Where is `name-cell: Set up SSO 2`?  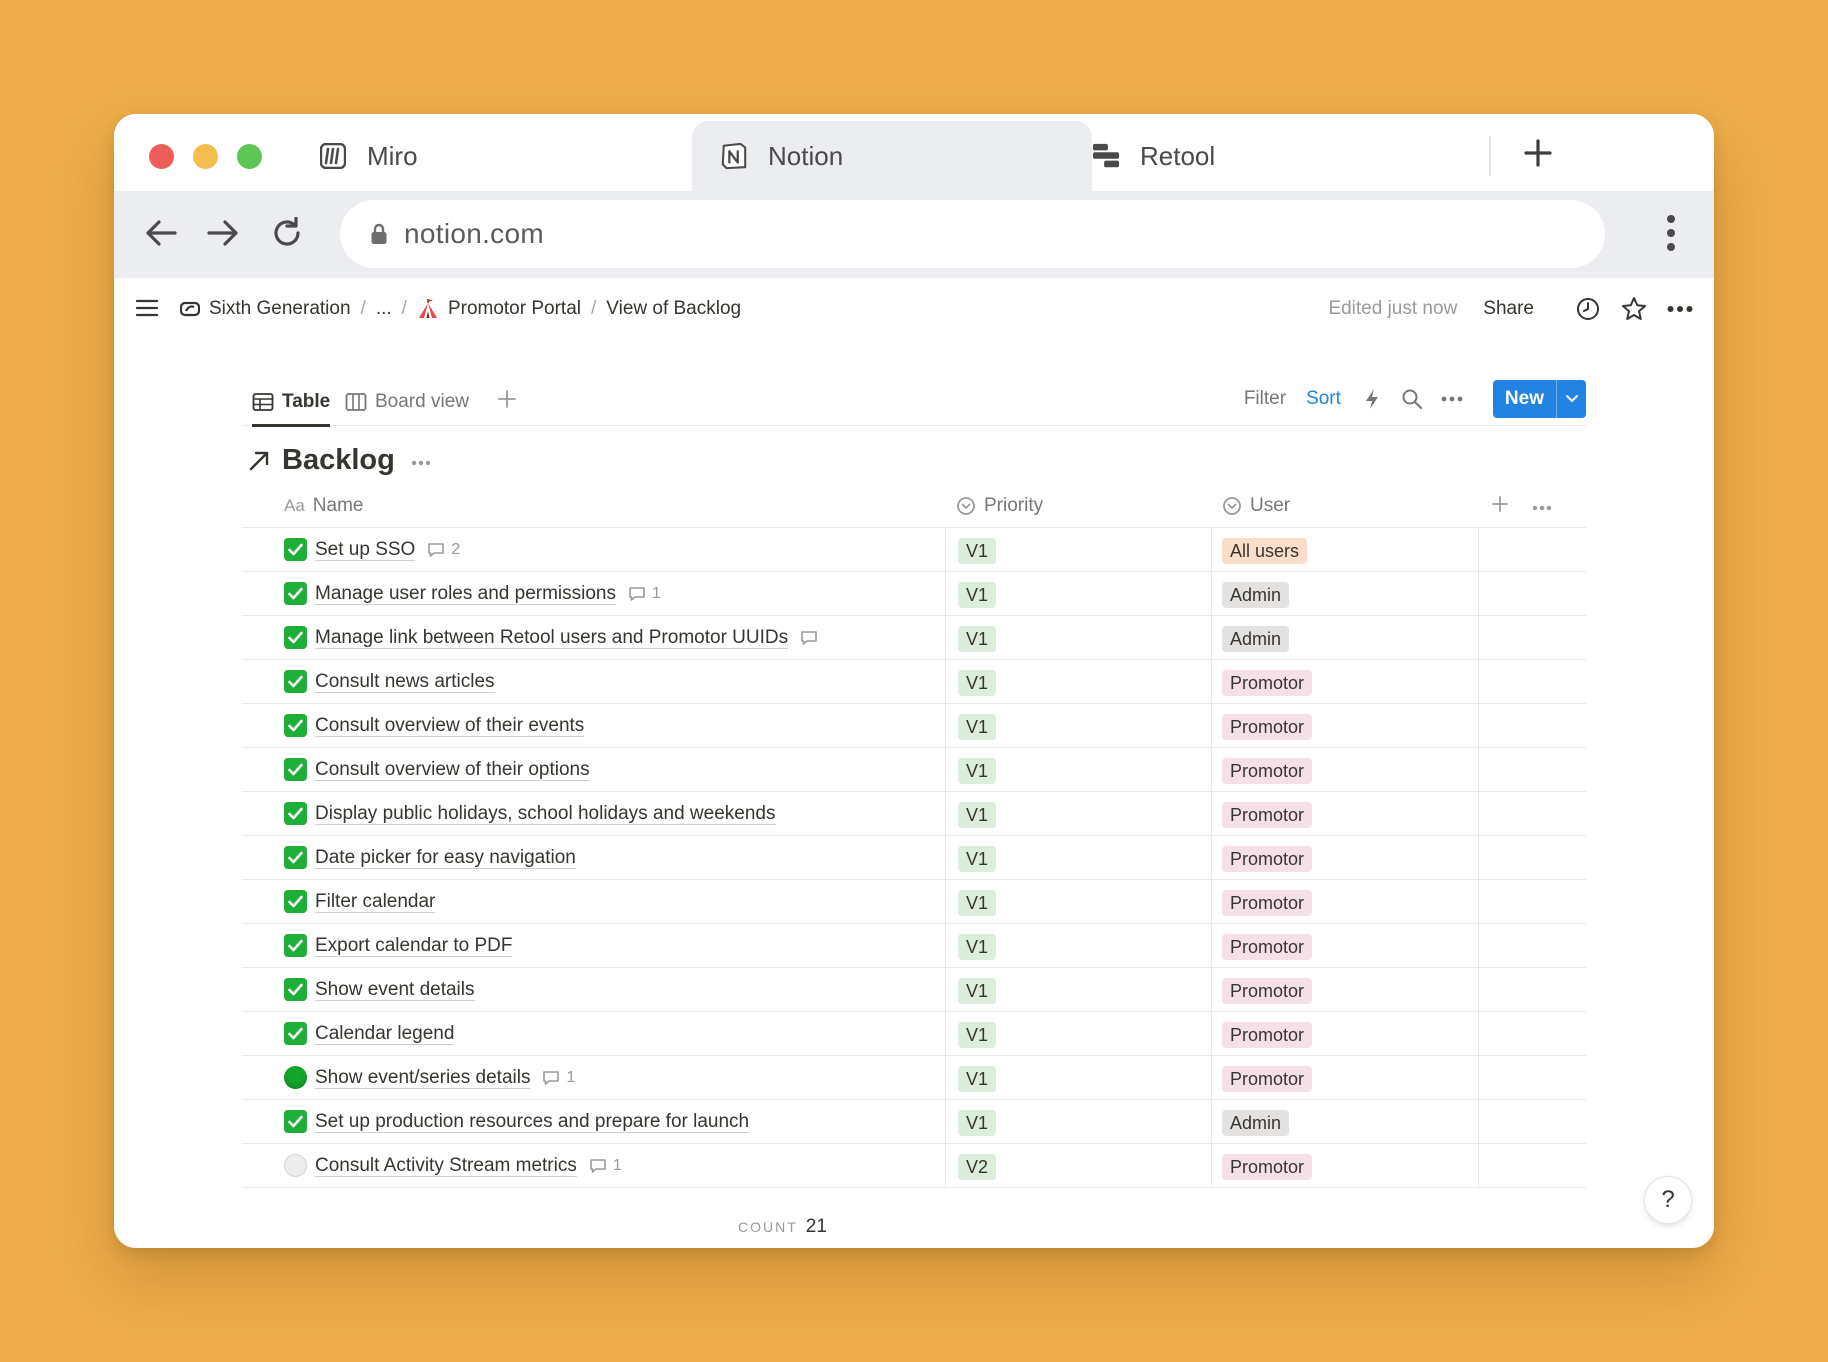 name-cell: Set up SSO 2 is located at coordinates (372, 549).